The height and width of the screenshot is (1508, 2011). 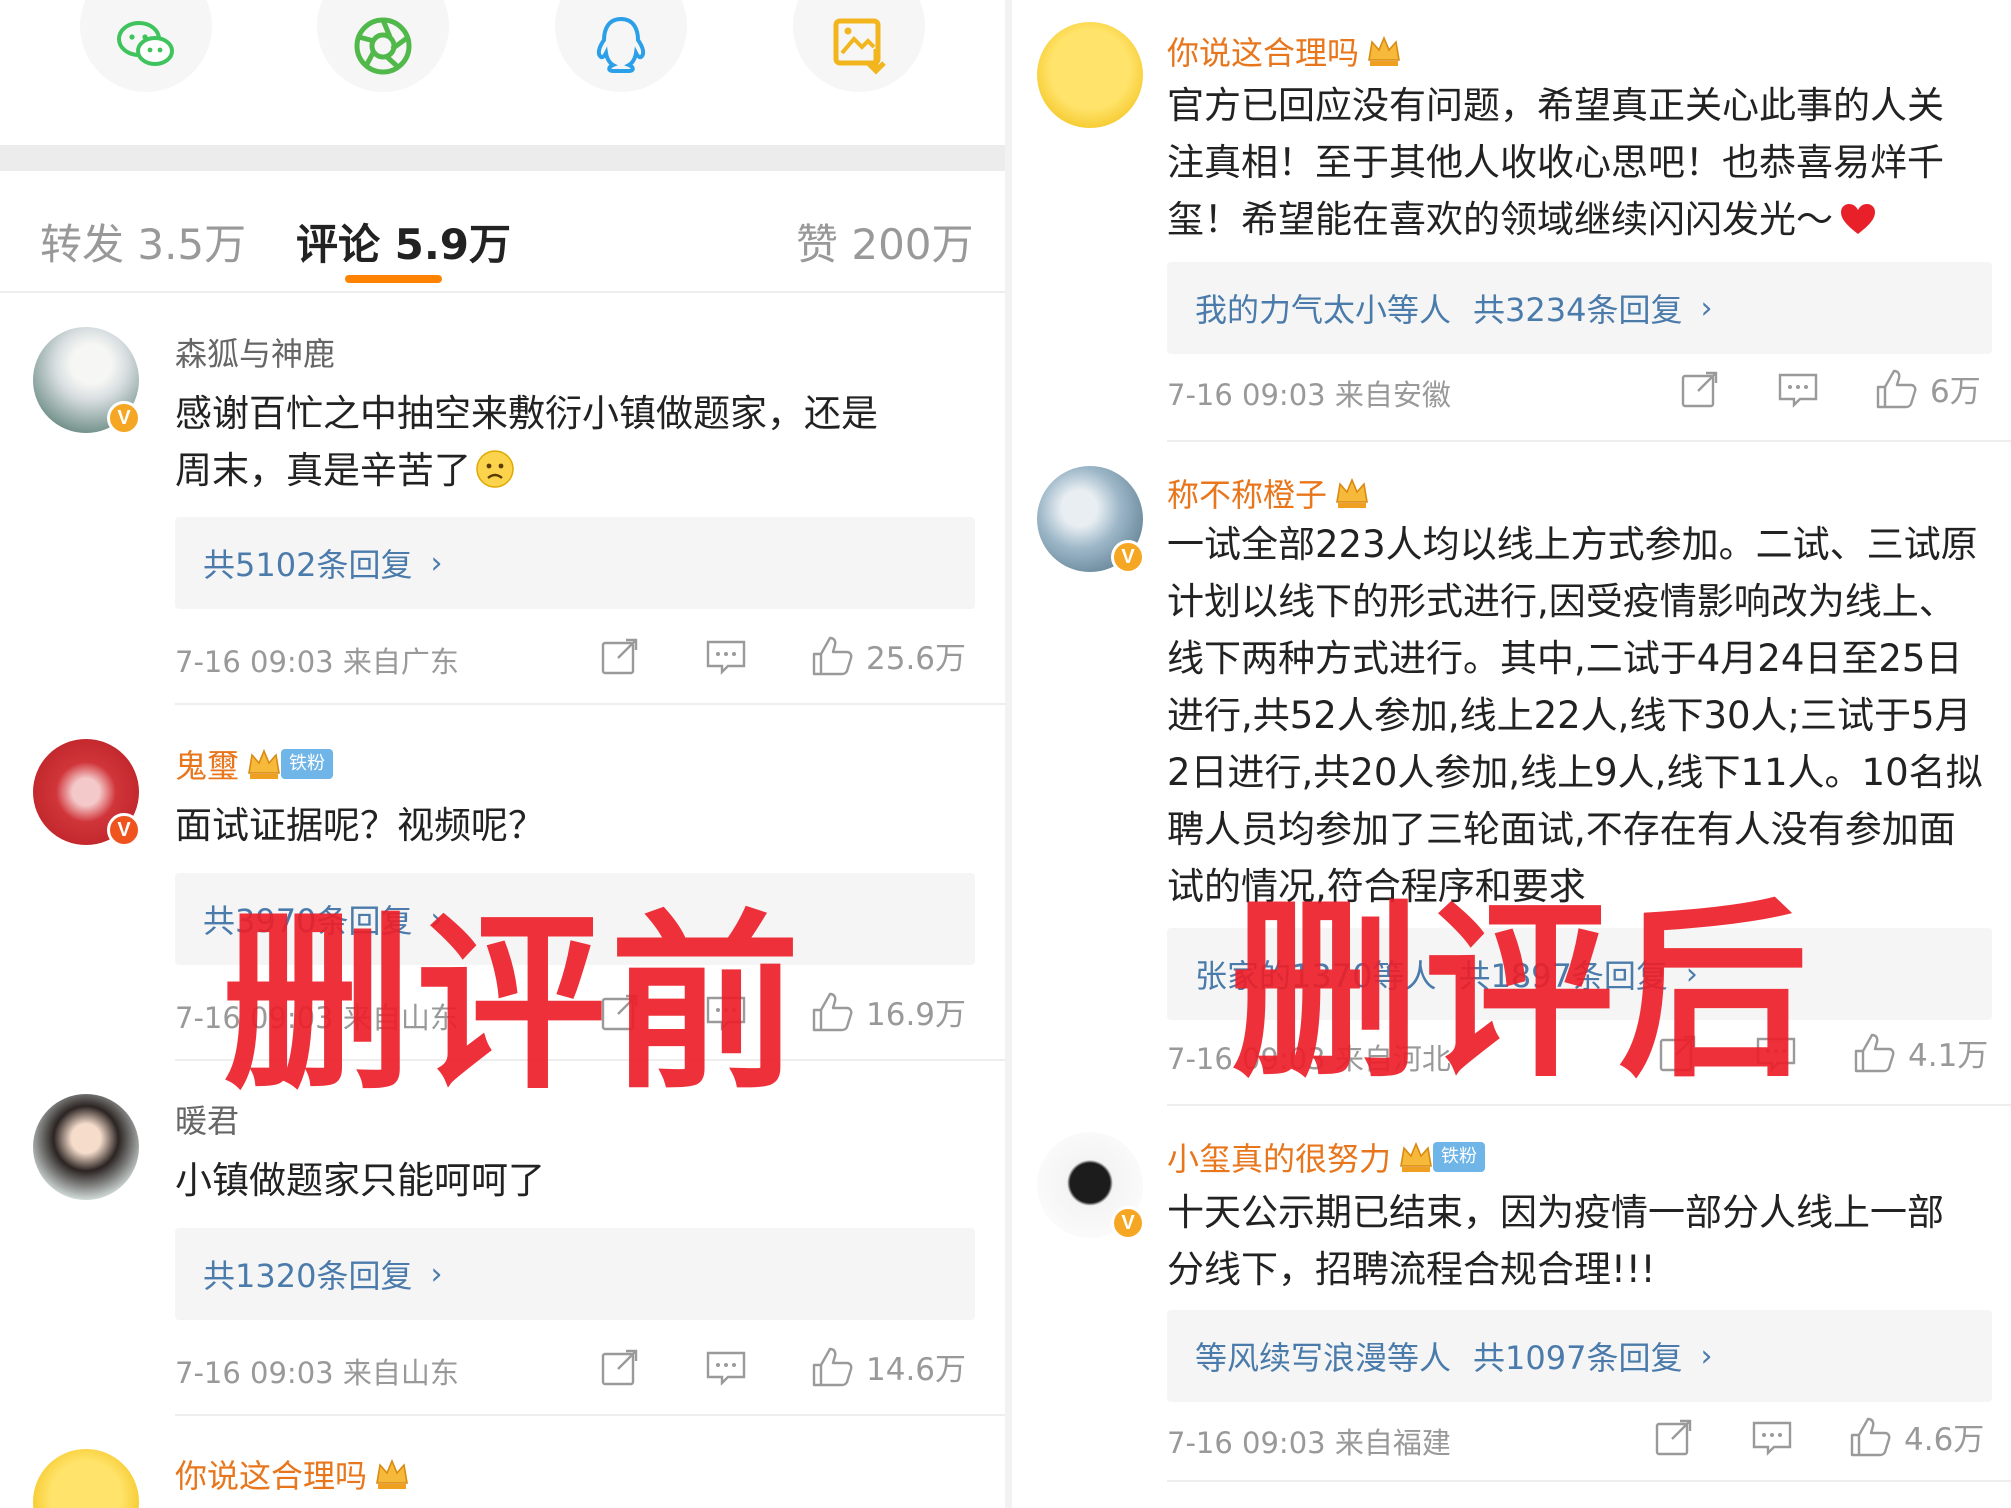 I want to click on comment-text: 小镇做题家只能呵呵了, so click(x=360, y=1180).